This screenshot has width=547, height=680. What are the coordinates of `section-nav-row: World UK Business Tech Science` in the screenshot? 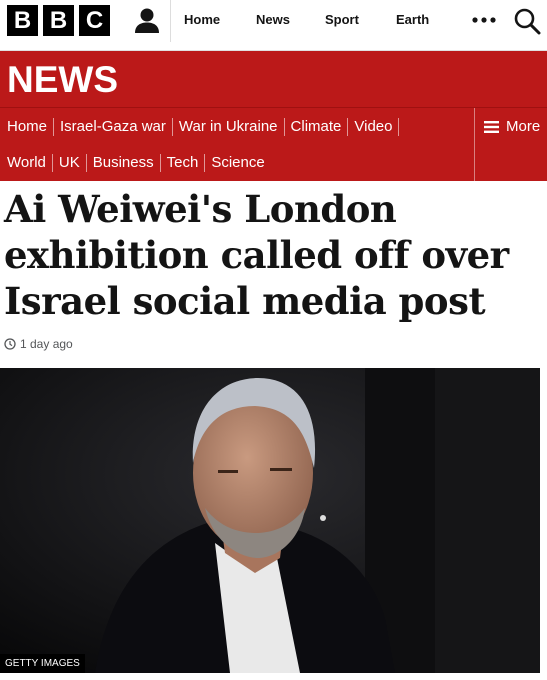 It's located at (135, 163).